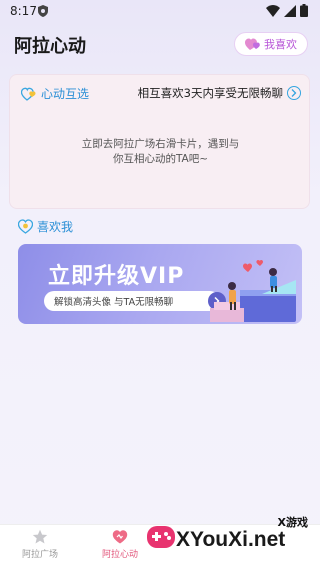 The height and width of the screenshot is (570, 320). Describe the element at coordinates (23, 11) in the screenshot. I see `status-time: 8:17` at that location.